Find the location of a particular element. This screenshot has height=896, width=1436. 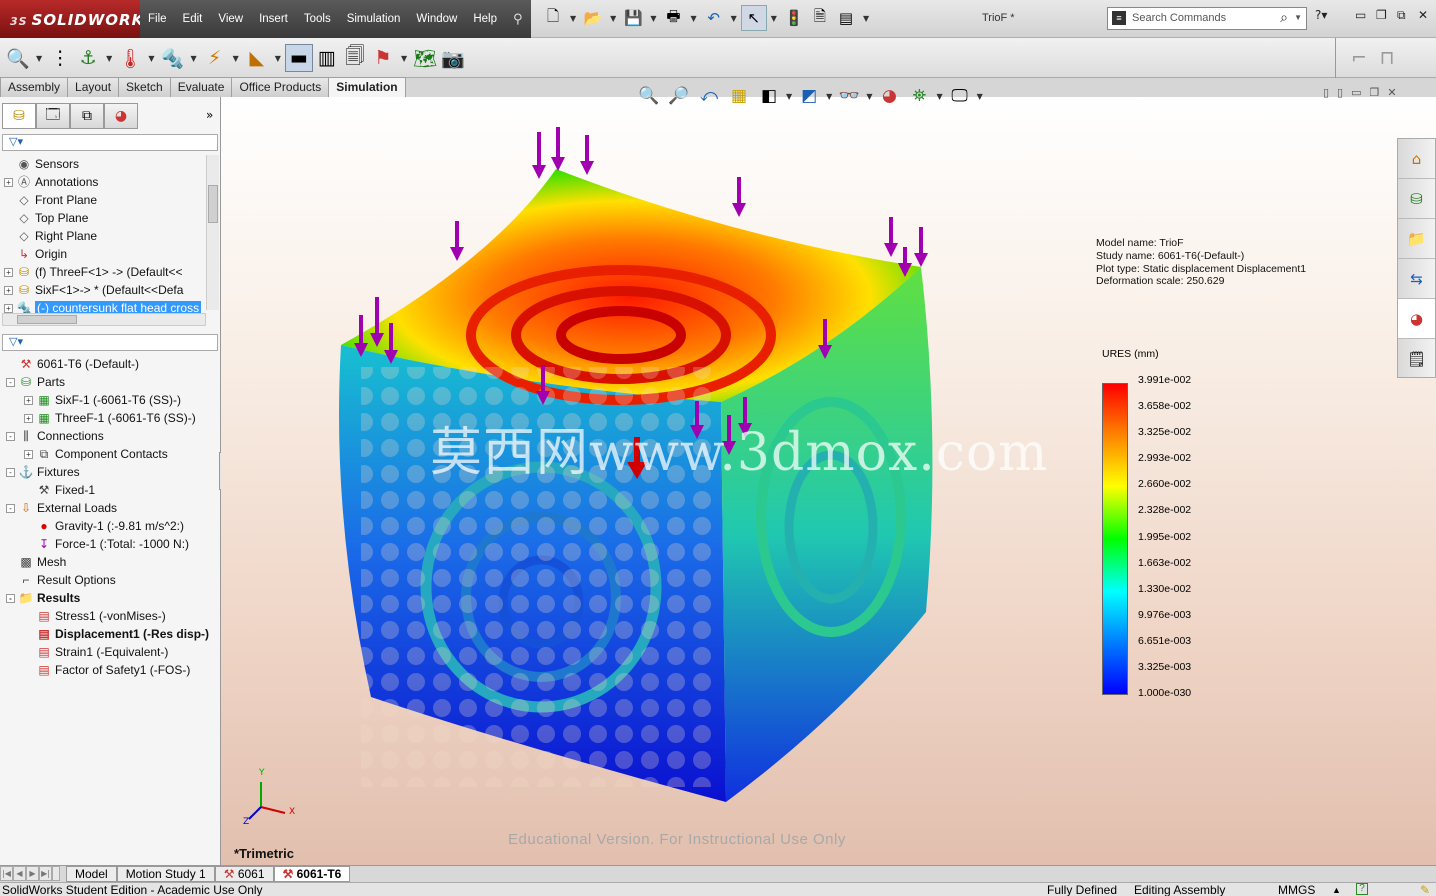

run-icon: ⚡ is located at coordinates (215, 58).